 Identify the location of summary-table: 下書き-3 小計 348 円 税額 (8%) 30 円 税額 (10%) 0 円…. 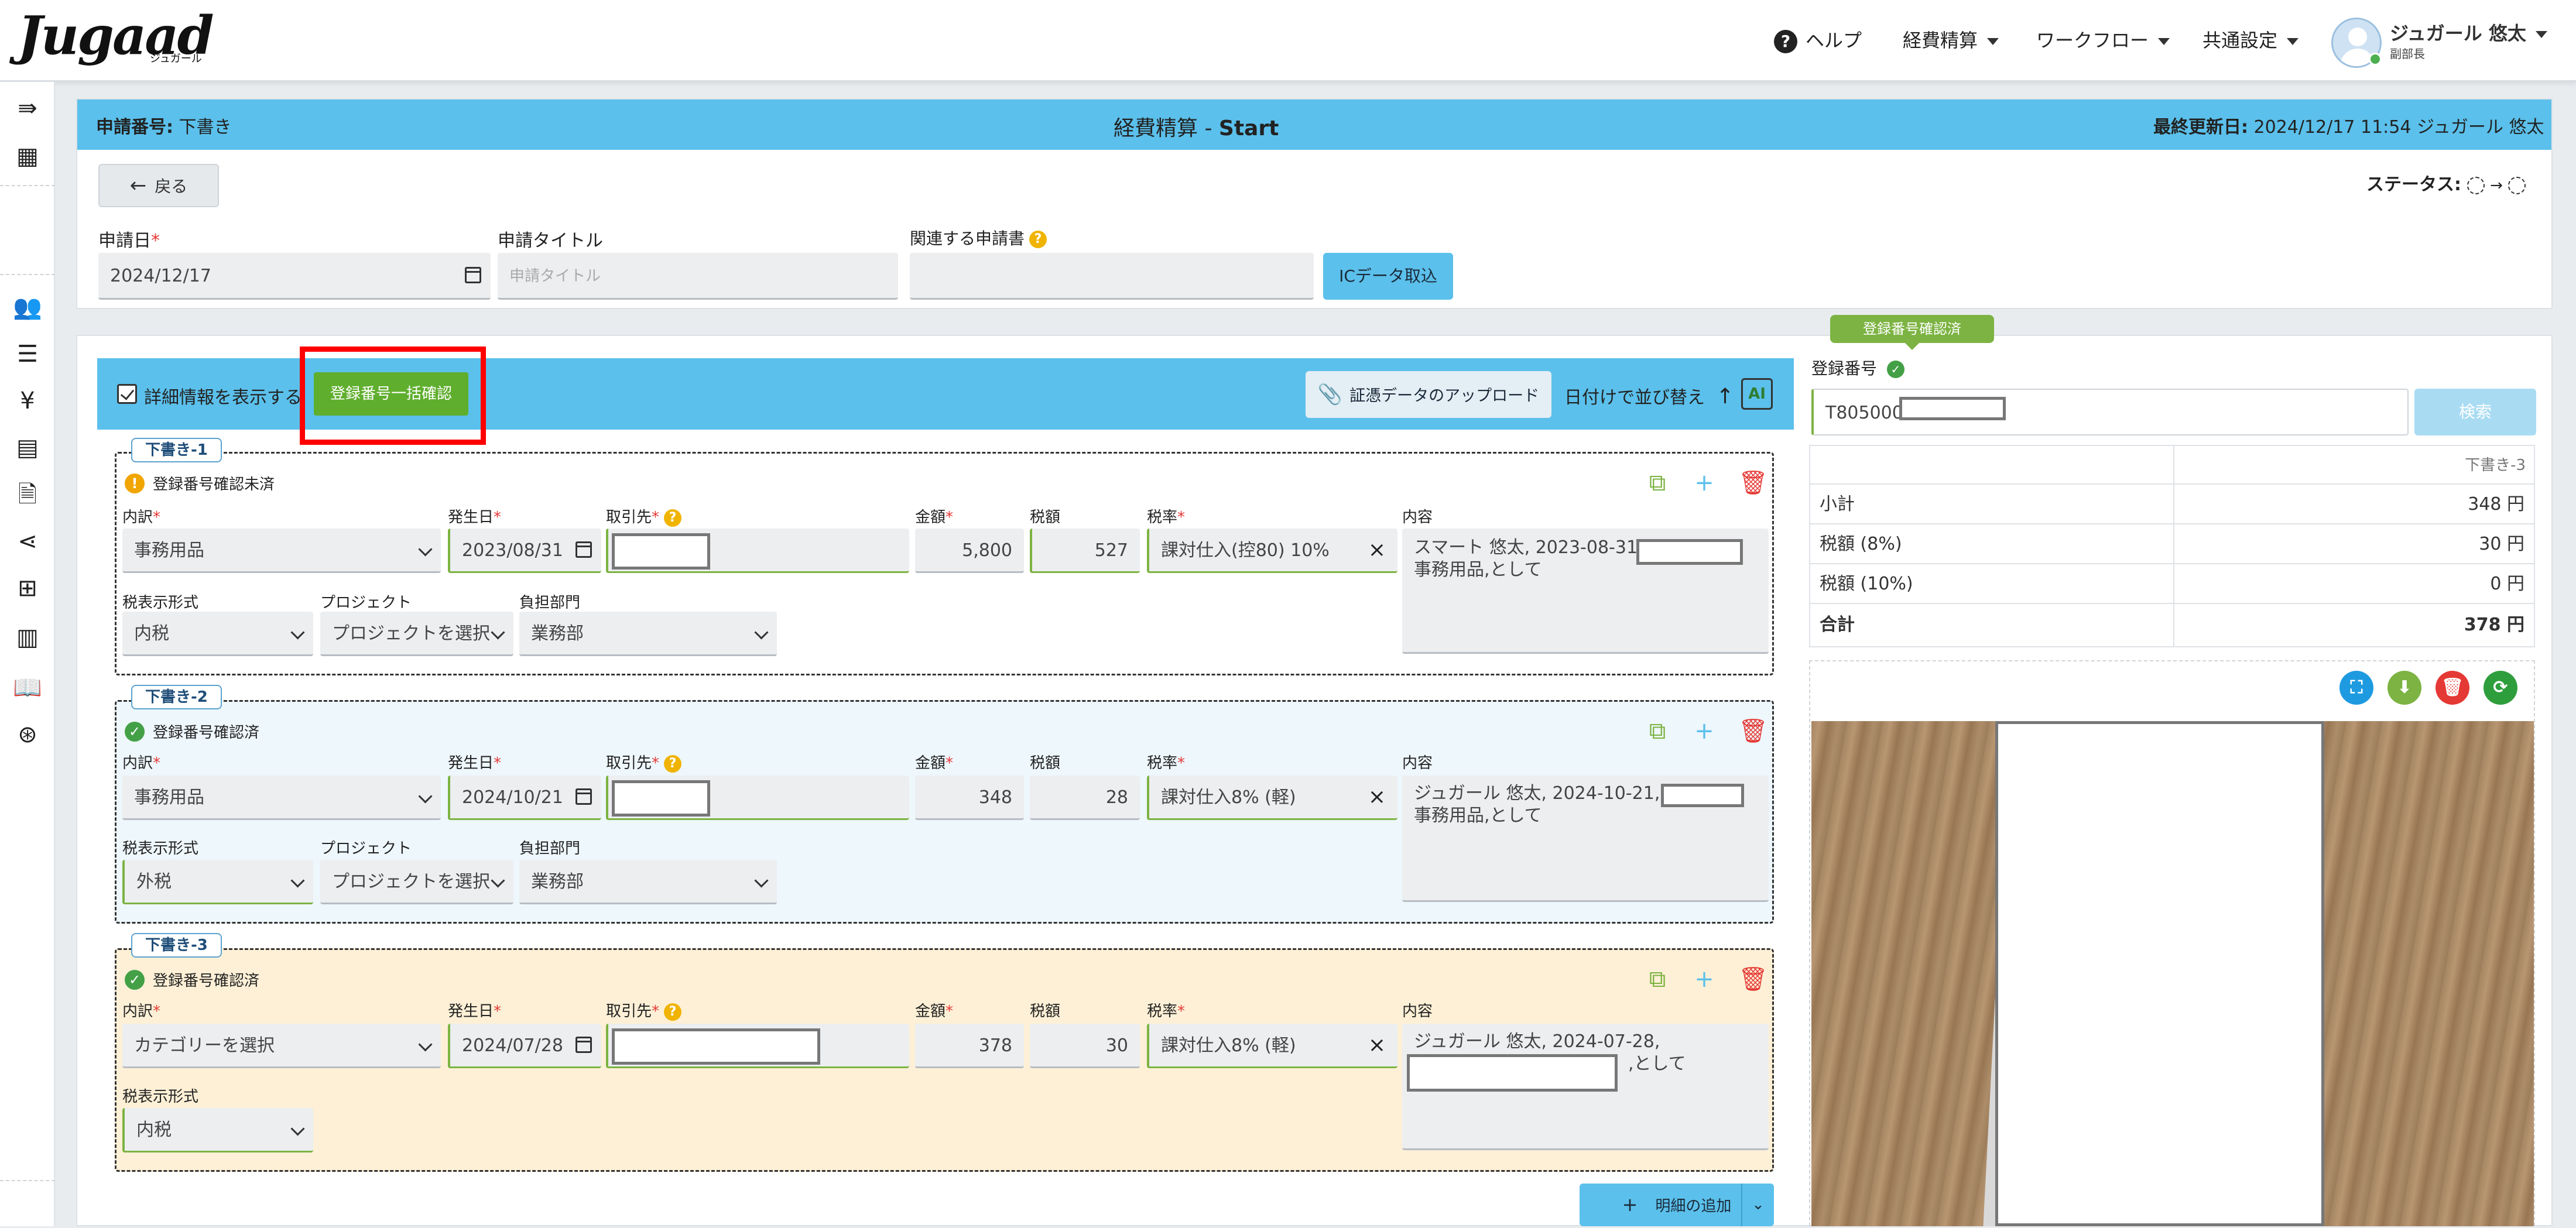
(2172, 546).